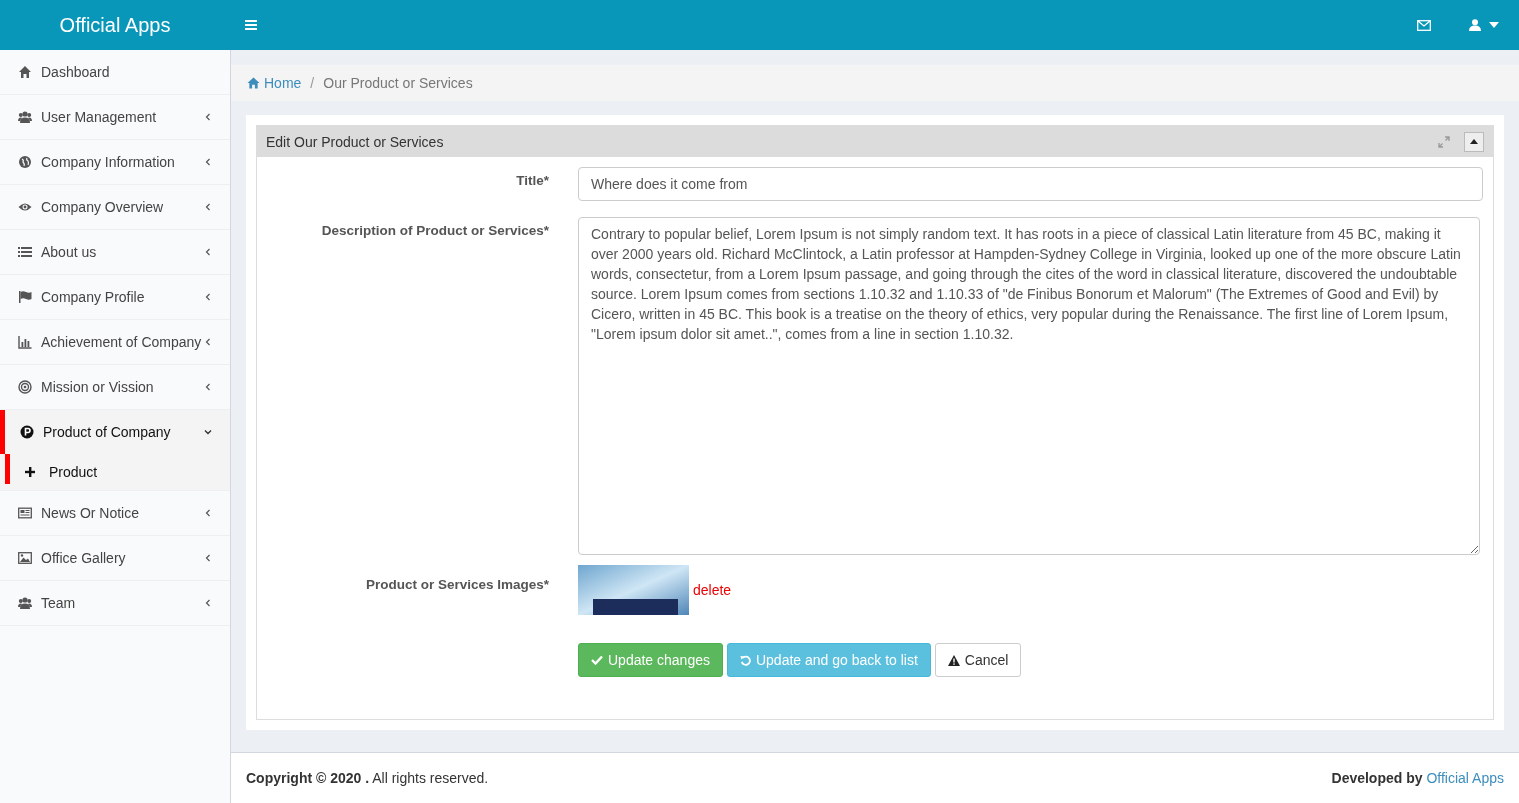  I want to click on brand-title: Official Apps, so click(115, 25).